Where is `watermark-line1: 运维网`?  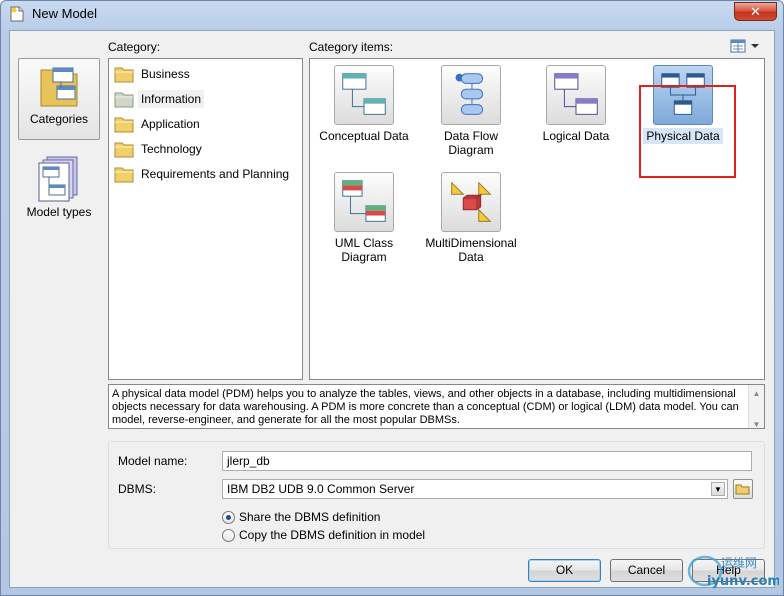
watermark-line1: 运维网 is located at coordinates (739, 563).